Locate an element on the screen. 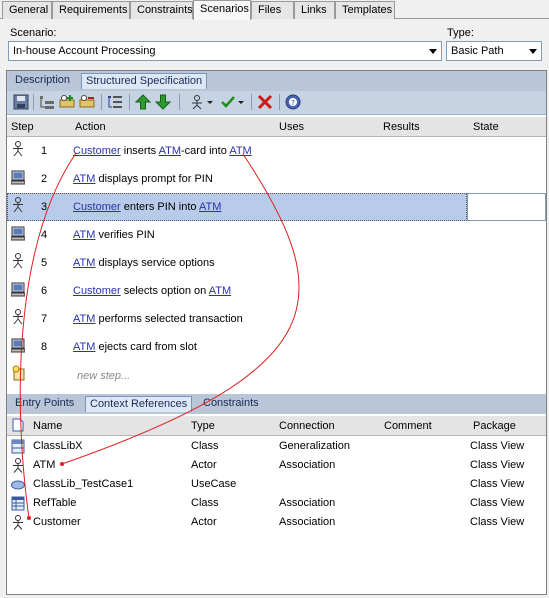  step-action-text: ATM displays prompt for PIN is located at coordinates (143, 179).